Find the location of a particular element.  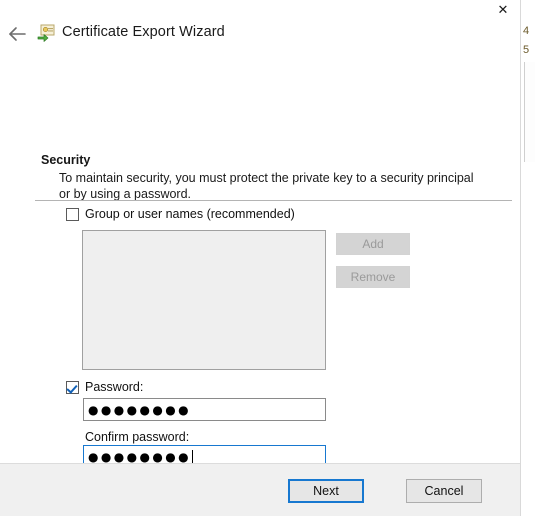

dialog-titlebar: Certificate Export Wizard ✕ is located at coordinates (260, 31).